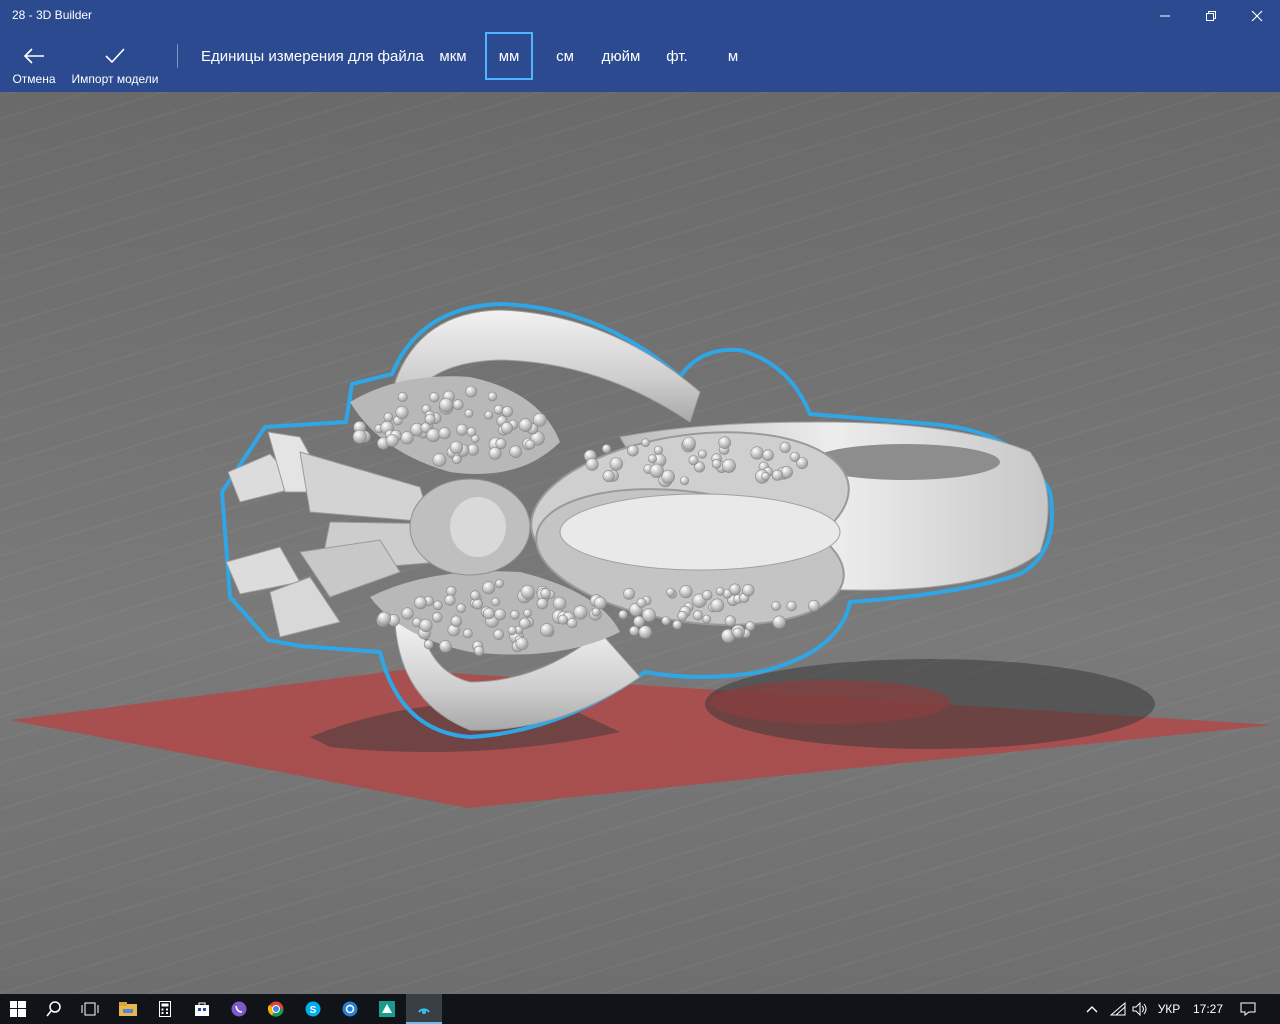 The image size is (1280, 1024). What do you see at coordinates (313, 1009) in the screenshot?
I see `skype-icon: S` at bounding box center [313, 1009].